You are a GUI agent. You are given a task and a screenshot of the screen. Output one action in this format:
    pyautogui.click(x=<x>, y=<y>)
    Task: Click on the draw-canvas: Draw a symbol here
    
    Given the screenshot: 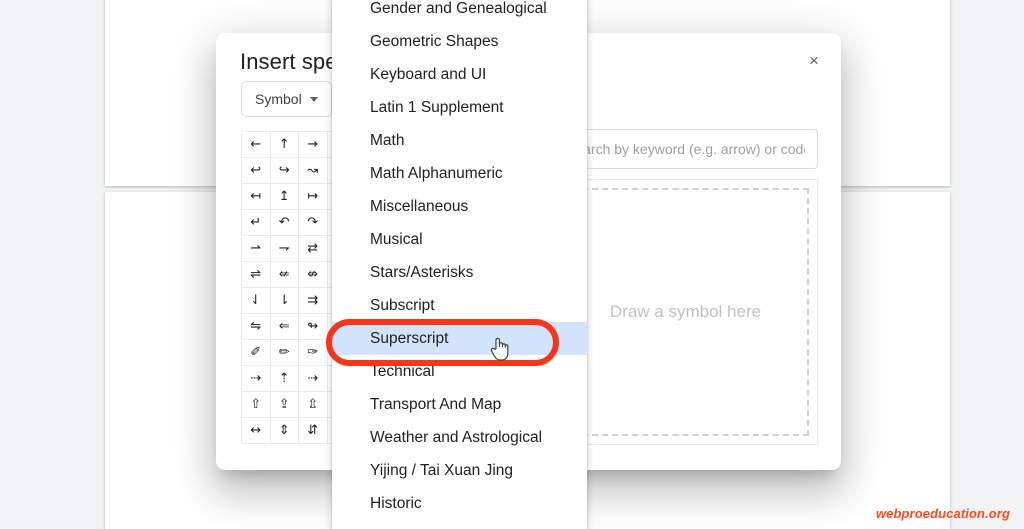 What is the action you would take?
    pyautogui.click(x=685, y=312)
    